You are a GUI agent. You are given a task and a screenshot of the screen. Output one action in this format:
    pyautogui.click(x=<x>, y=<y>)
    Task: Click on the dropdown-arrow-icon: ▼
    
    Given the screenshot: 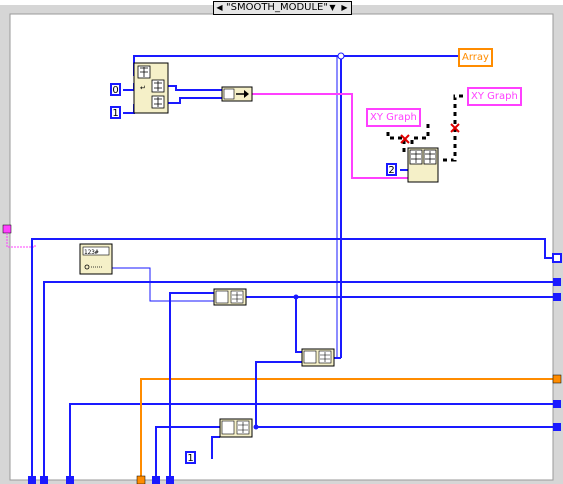 What is the action you would take?
    pyautogui.click(x=332, y=8)
    